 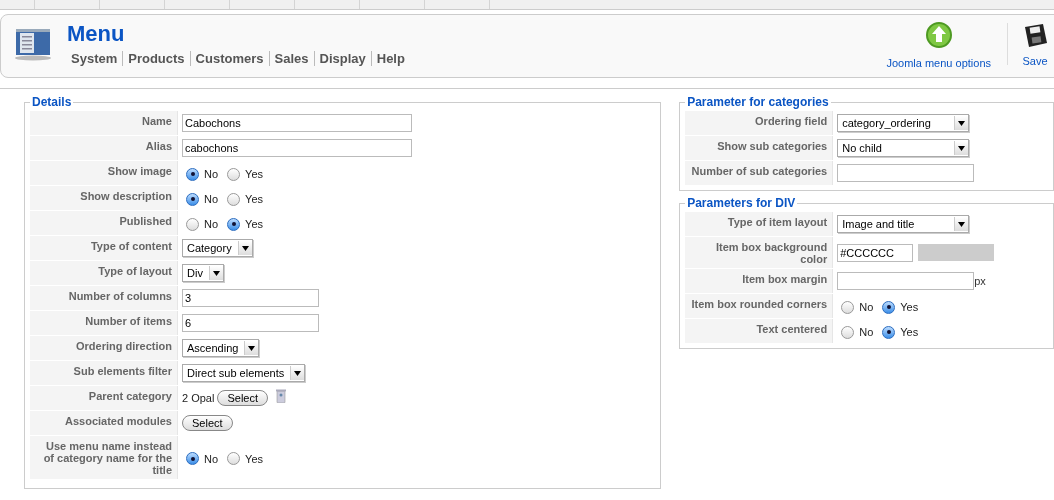 I want to click on menu-item: System, so click(x=97, y=58).